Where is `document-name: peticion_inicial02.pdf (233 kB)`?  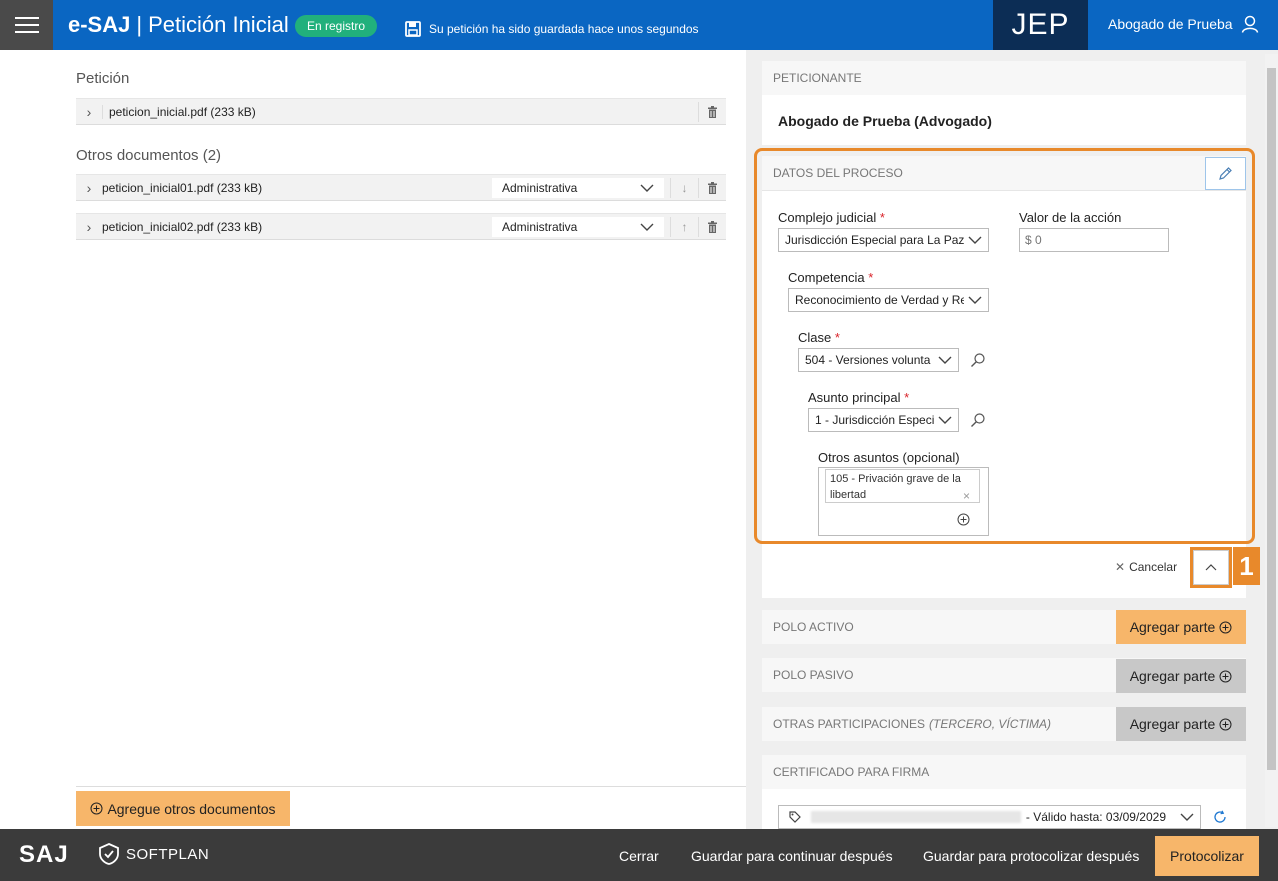
document-name: peticion_inicial02.pdf (233 kB) is located at coordinates (182, 226).